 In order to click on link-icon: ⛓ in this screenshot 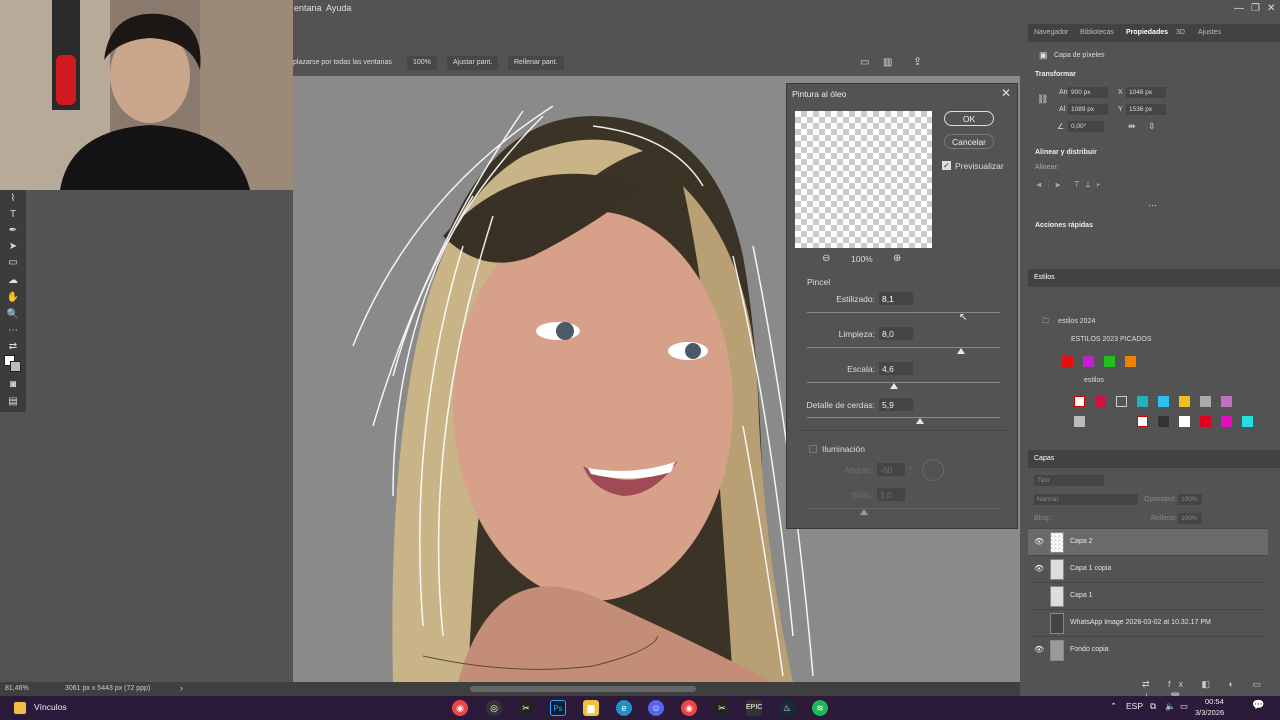, I will do `click(1042, 99)`.